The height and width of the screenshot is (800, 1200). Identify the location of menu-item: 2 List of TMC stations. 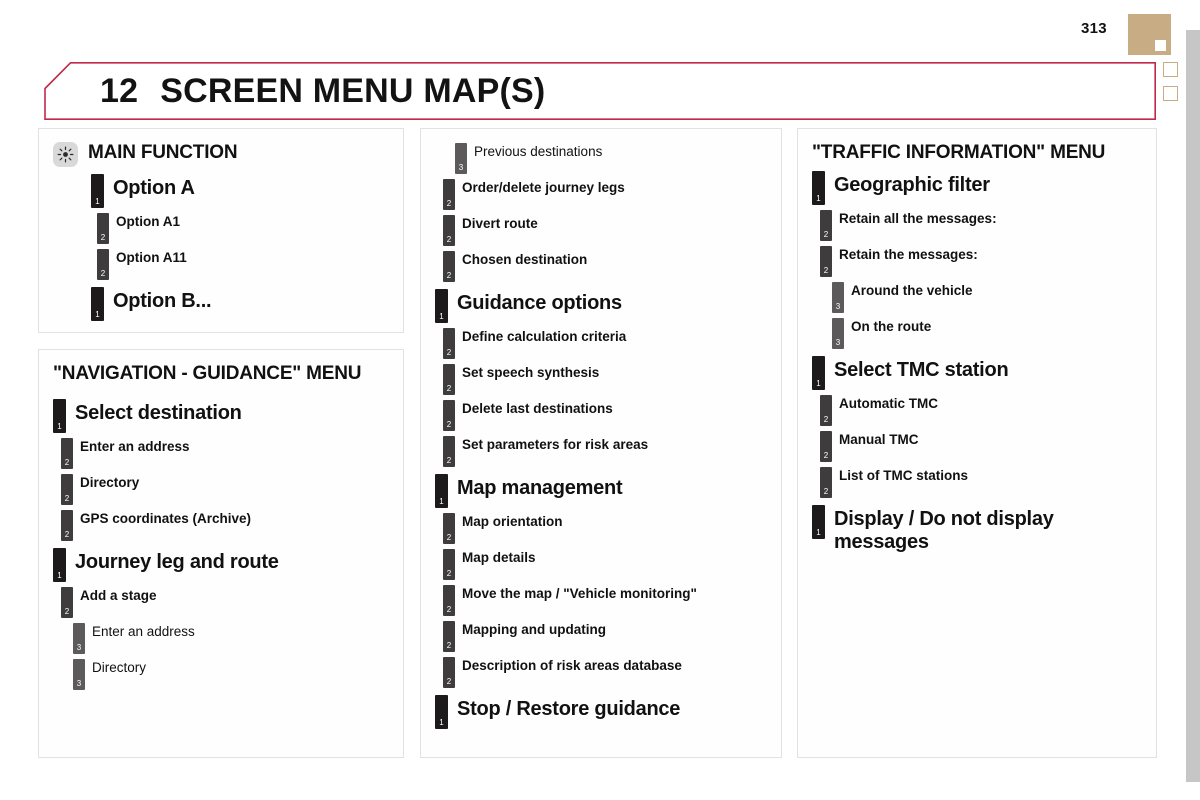
(977, 483).